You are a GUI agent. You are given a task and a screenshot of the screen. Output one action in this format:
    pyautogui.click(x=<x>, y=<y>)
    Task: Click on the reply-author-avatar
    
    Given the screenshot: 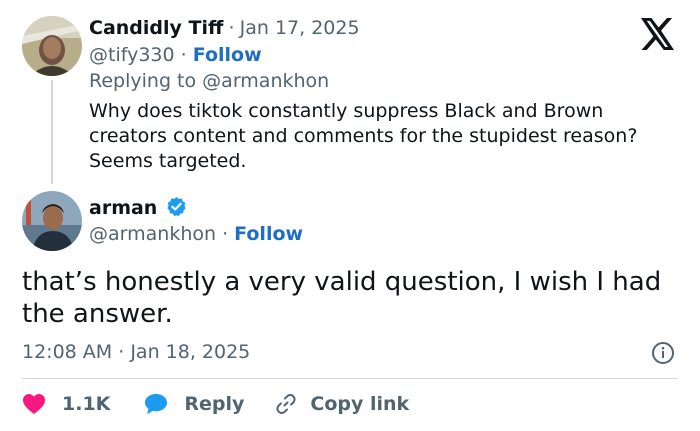 What is the action you would take?
    pyautogui.click(x=52, y=46)
    